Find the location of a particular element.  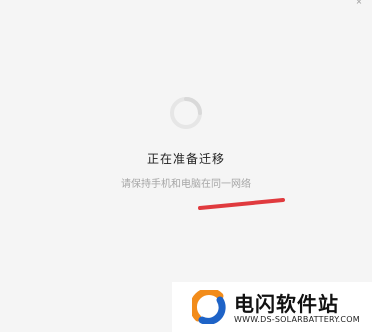

watermark-logo-icon is located at coordinates (209, 307).